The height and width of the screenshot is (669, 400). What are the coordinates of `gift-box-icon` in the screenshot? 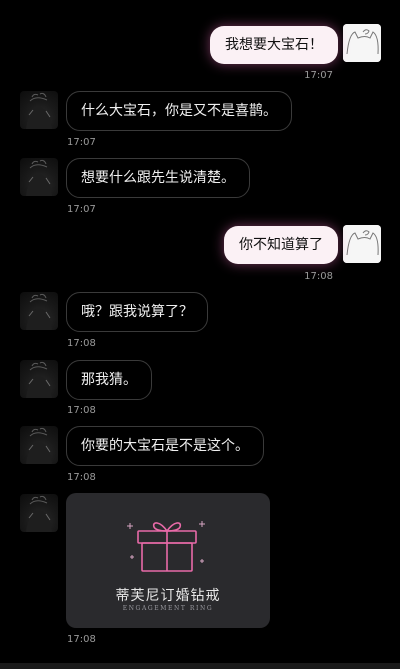 It's located at (166, 546).